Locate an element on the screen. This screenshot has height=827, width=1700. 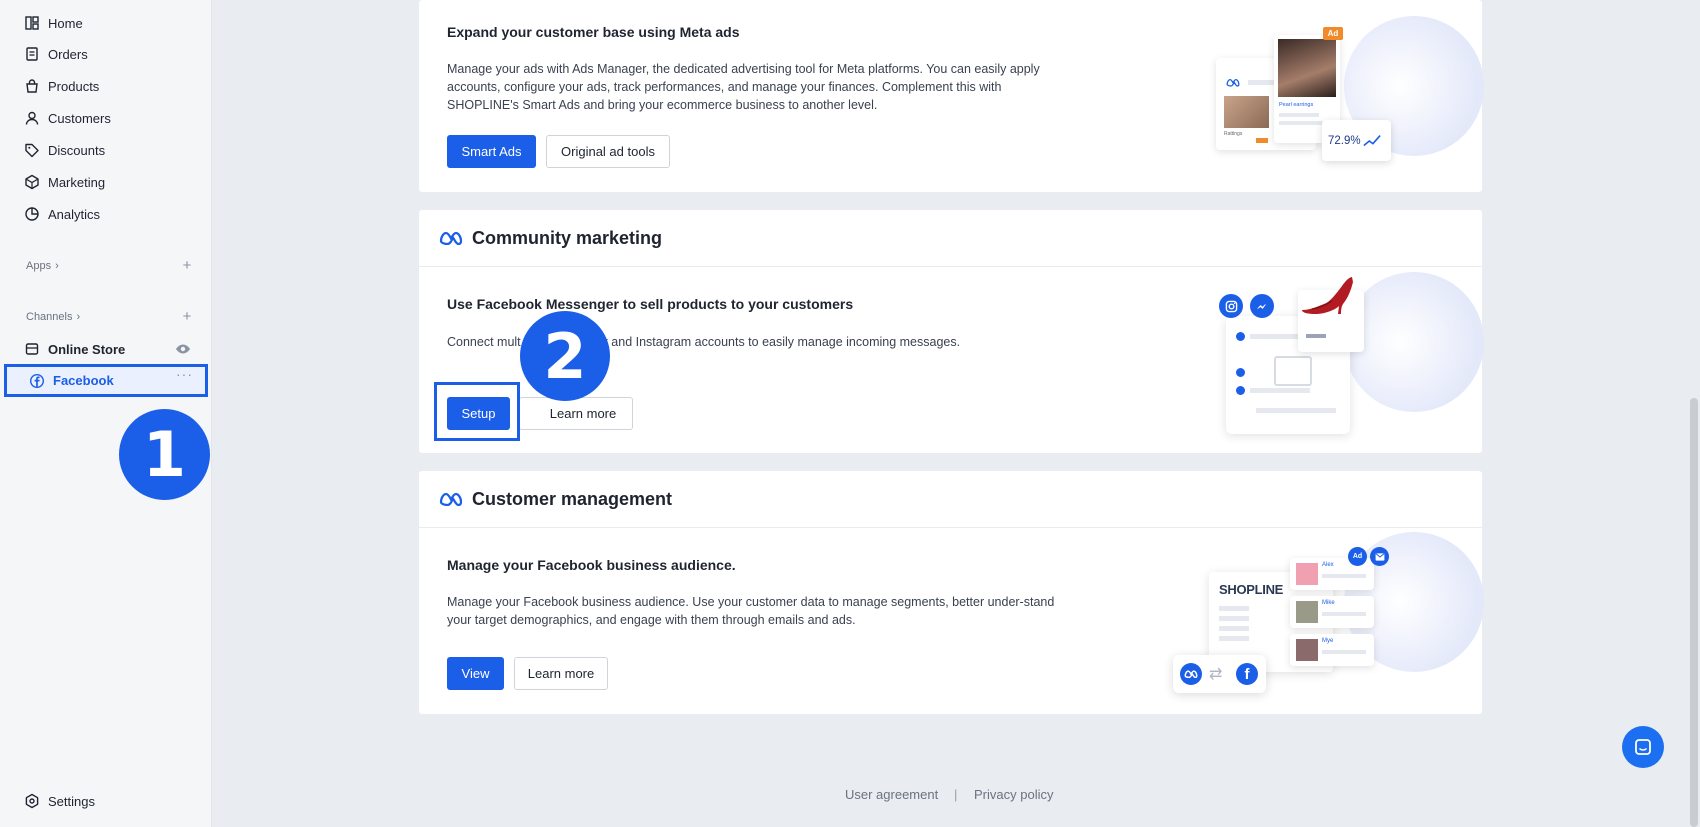
step-marker-2: 2 is located at coordinates (565, 356).